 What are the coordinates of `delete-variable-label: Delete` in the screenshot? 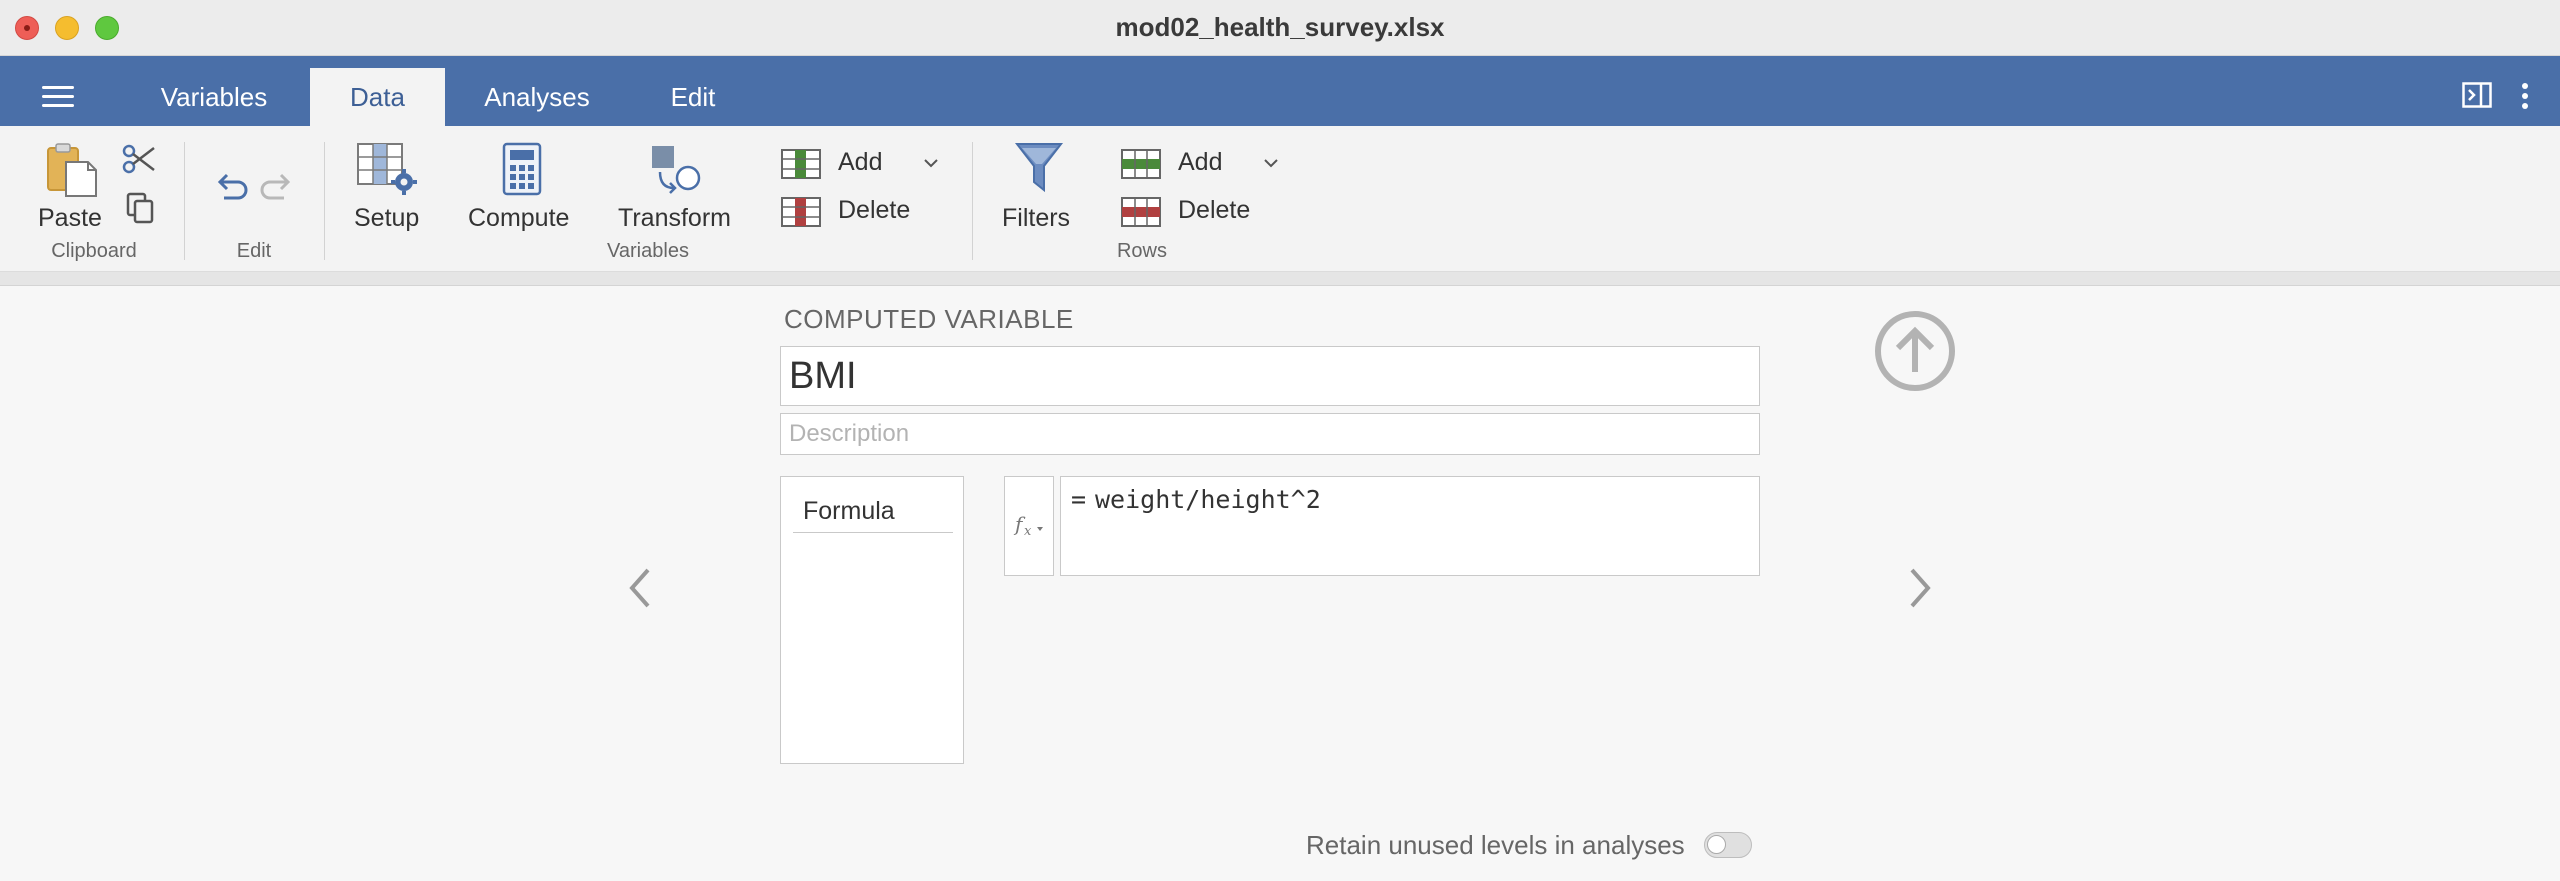 It's located at (874, 210).